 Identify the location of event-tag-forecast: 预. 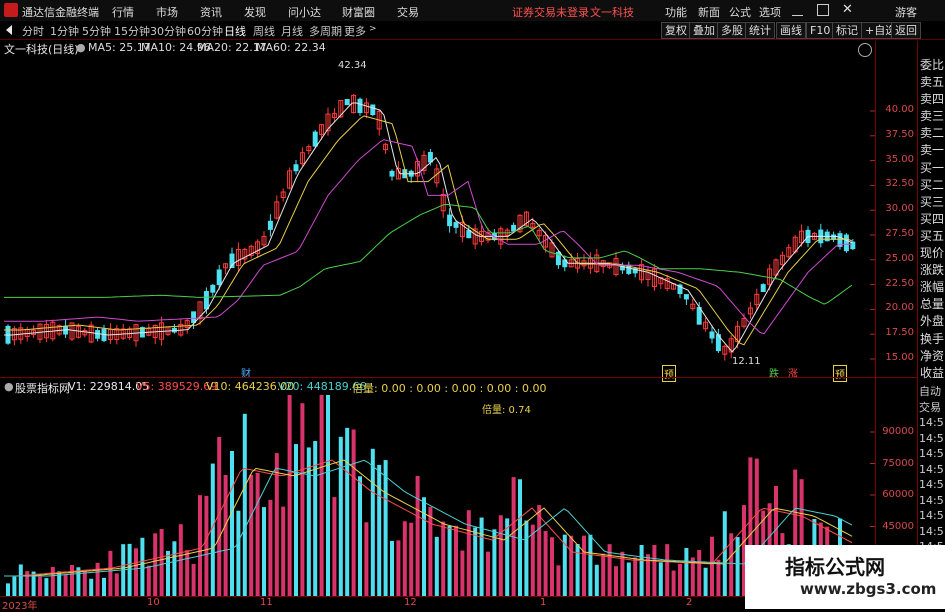
(669, 373).